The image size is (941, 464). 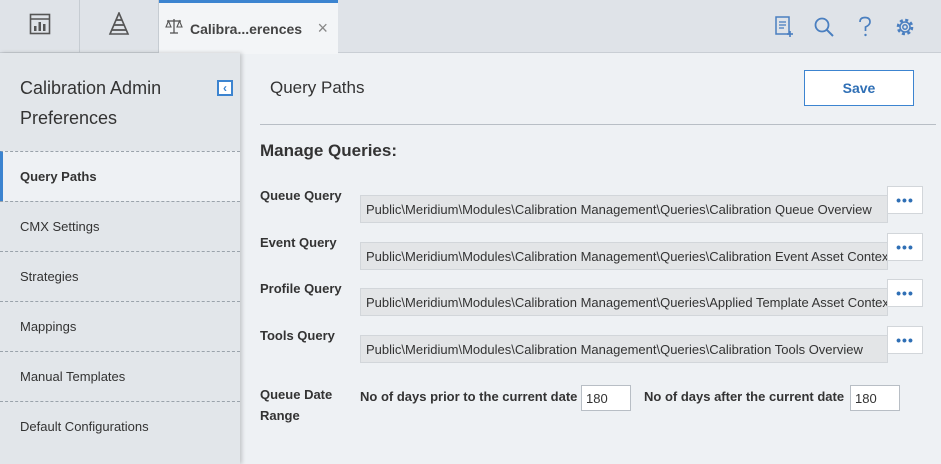 I want to click on days-after-input, so click(x=875, y=398).